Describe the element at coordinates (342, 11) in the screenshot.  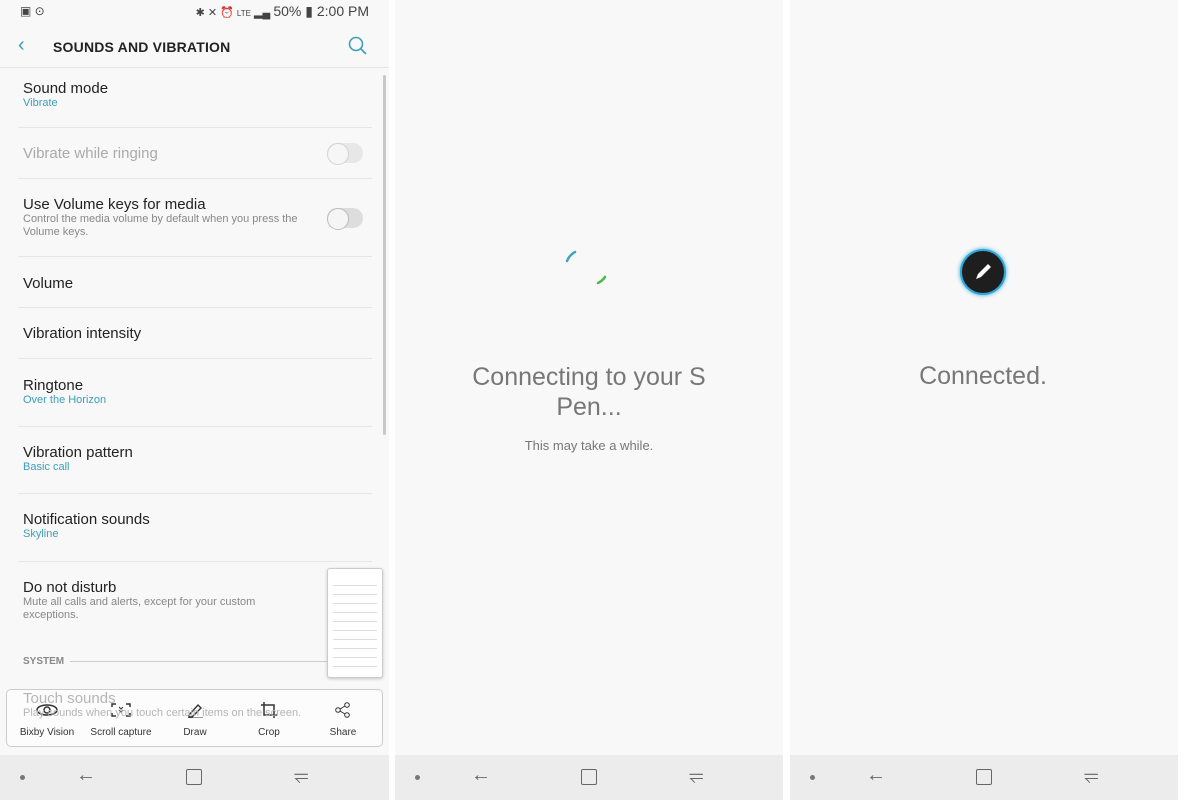
I see `clock: 2:00 PM` at that location.